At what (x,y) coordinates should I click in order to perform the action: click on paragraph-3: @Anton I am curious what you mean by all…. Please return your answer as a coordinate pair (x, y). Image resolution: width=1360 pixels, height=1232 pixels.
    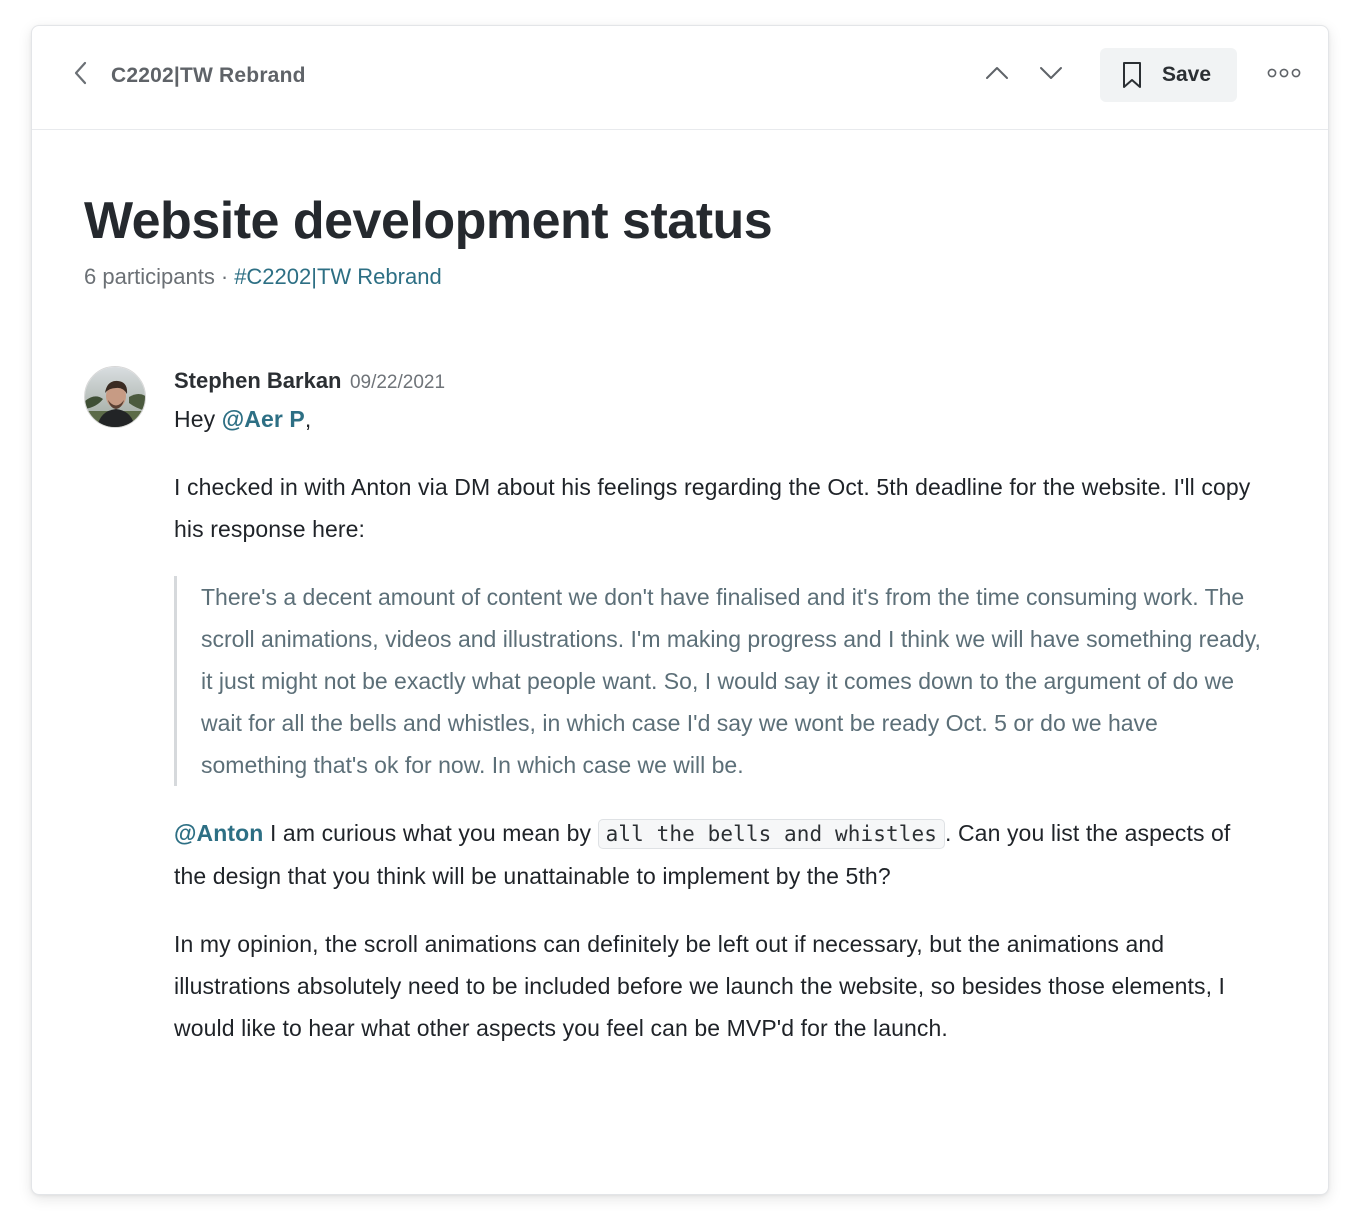
    Looking at the image, I should click on (719, 854).